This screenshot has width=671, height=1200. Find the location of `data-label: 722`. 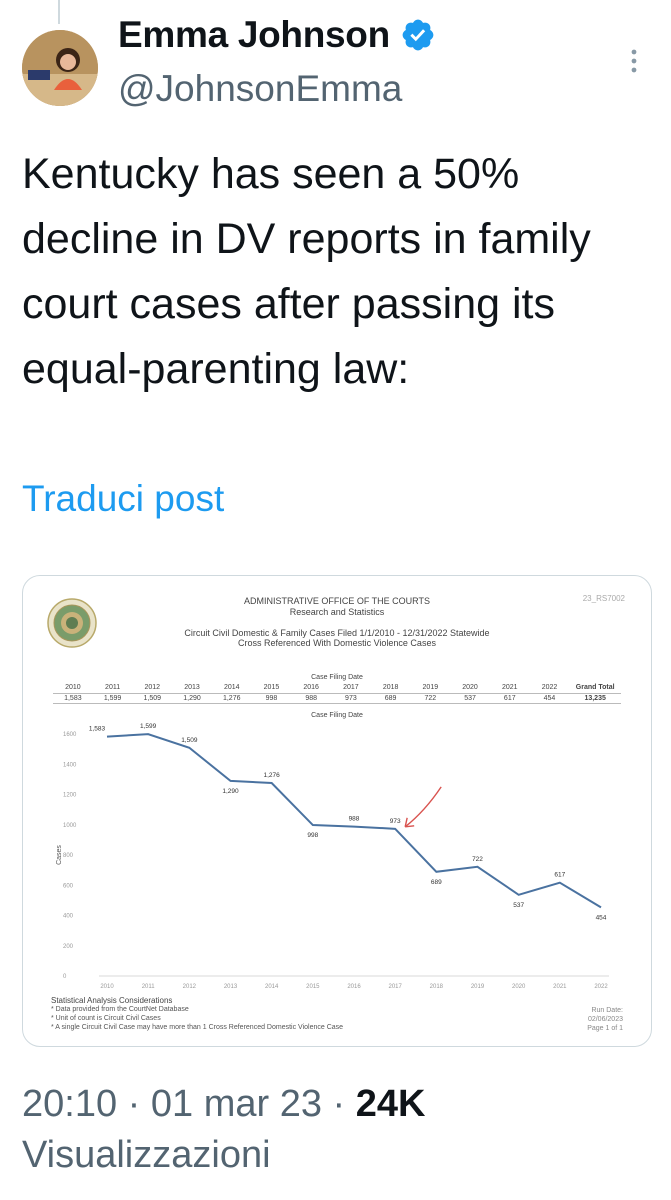

data-label: 722 is located at coordinates (477, 859).